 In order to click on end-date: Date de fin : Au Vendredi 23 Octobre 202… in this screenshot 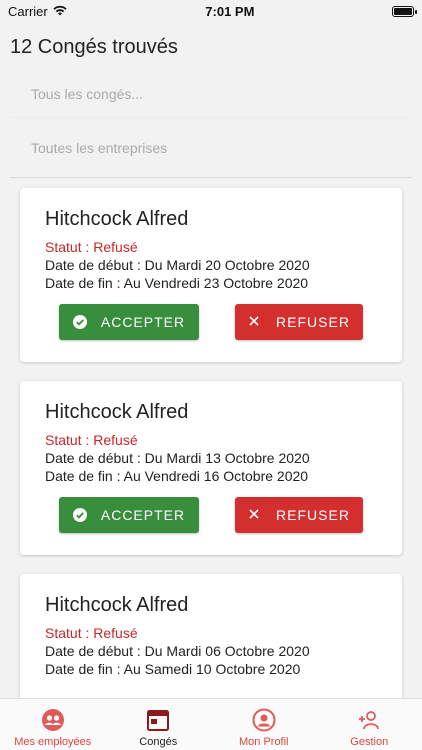, I will do `click(177, 283)`.